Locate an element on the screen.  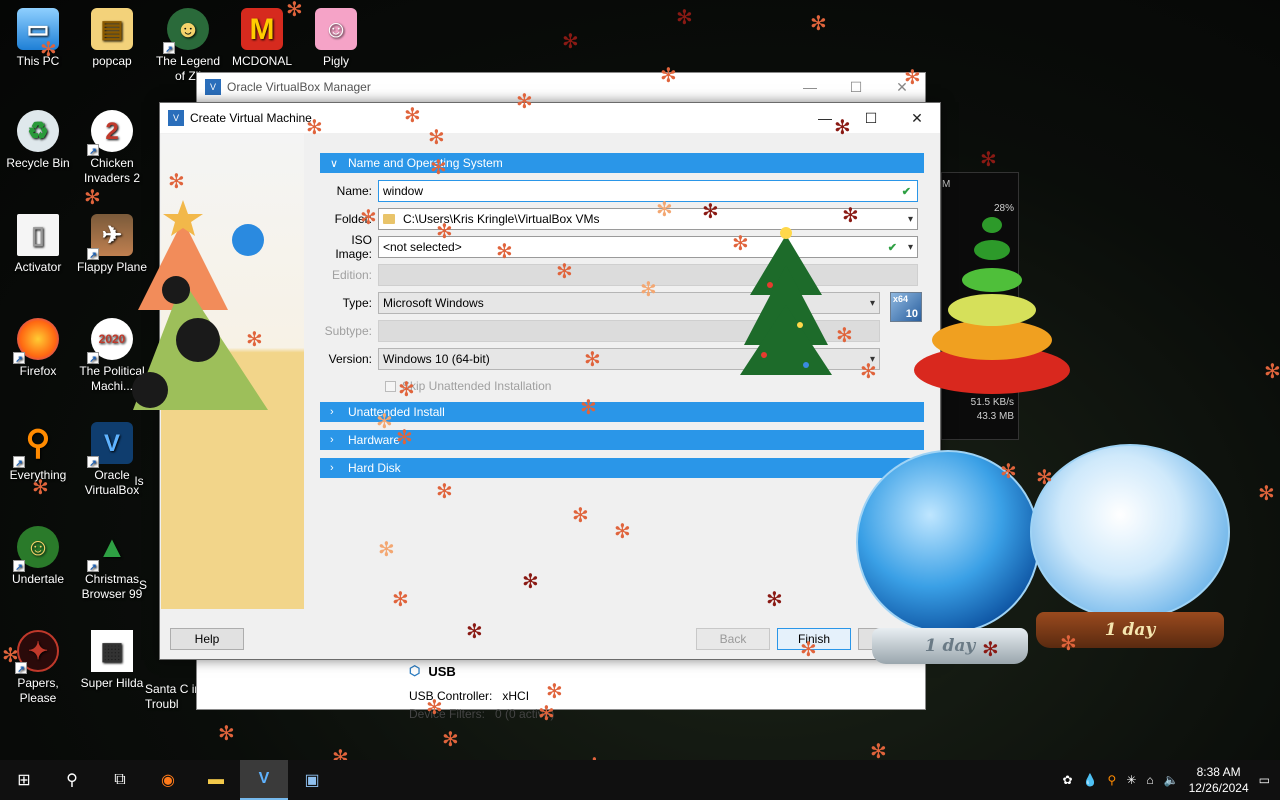
desktop-icon-chicken-invaders: 2 ↗ Chicken Invaders 2 is located at coordinates (112, 148).